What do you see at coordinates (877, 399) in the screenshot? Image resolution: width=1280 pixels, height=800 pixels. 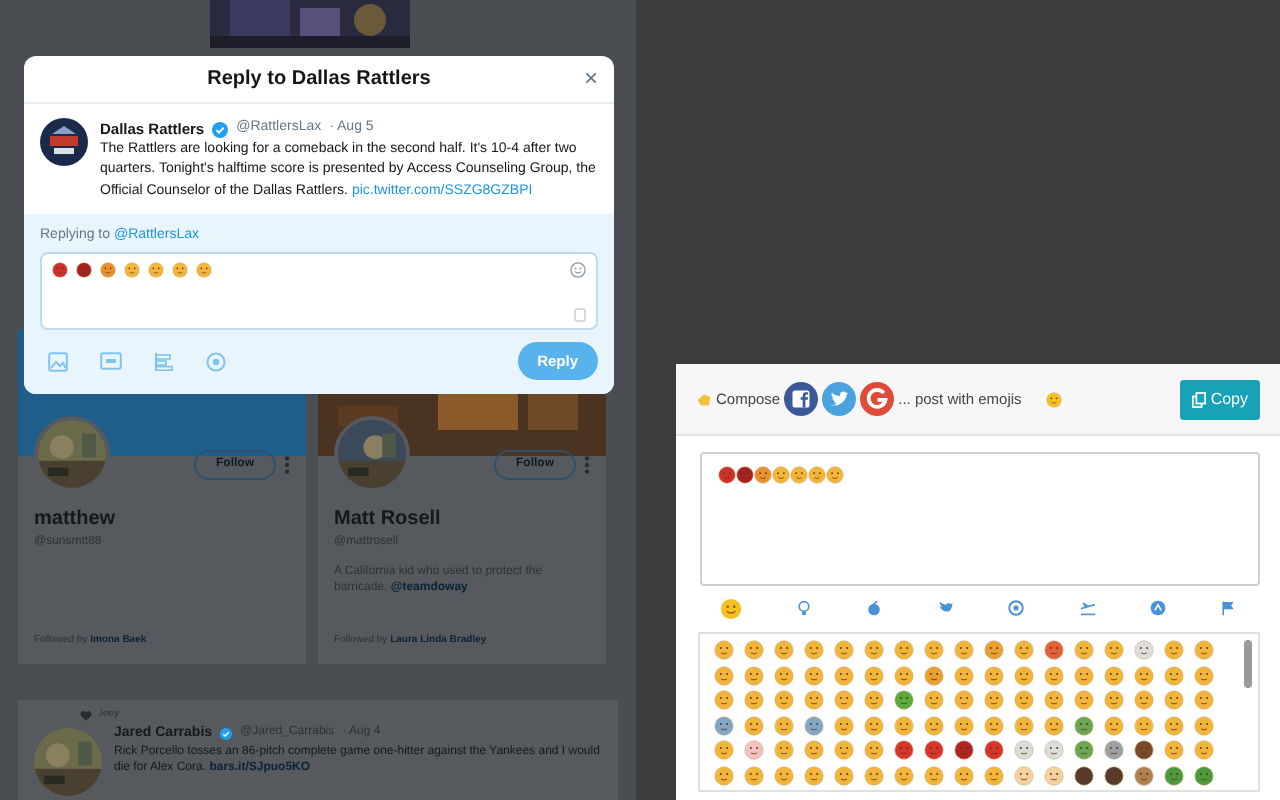 I see `google-icon` at bounding box center [877, 399].